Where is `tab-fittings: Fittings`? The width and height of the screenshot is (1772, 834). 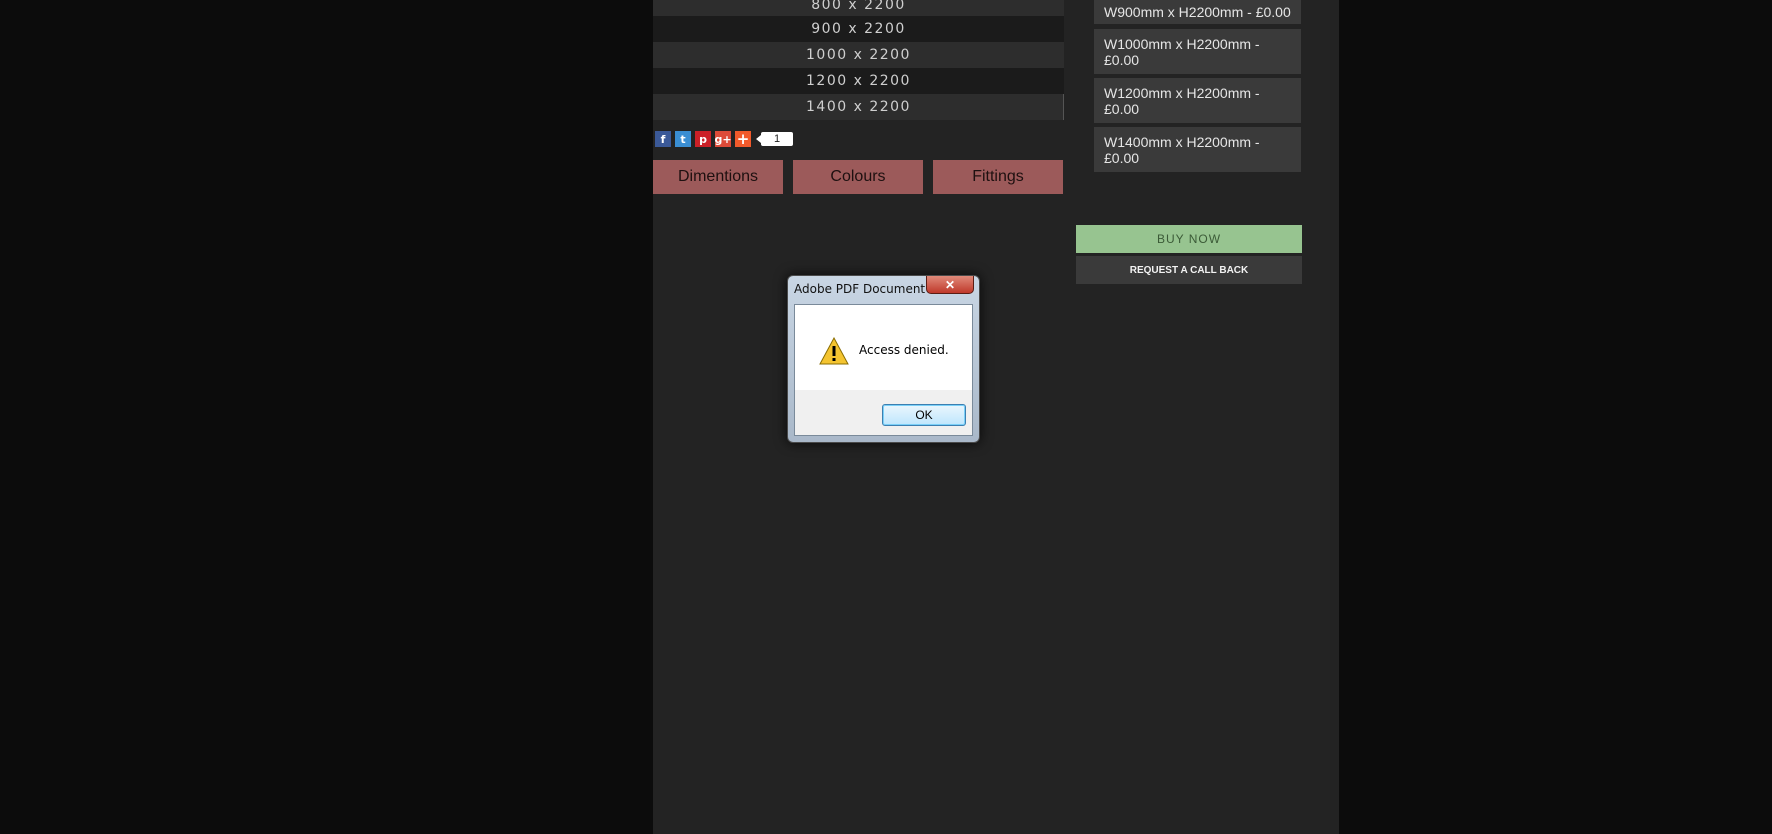 tab-fittings: Fittings is located at coordinates (998, 177).